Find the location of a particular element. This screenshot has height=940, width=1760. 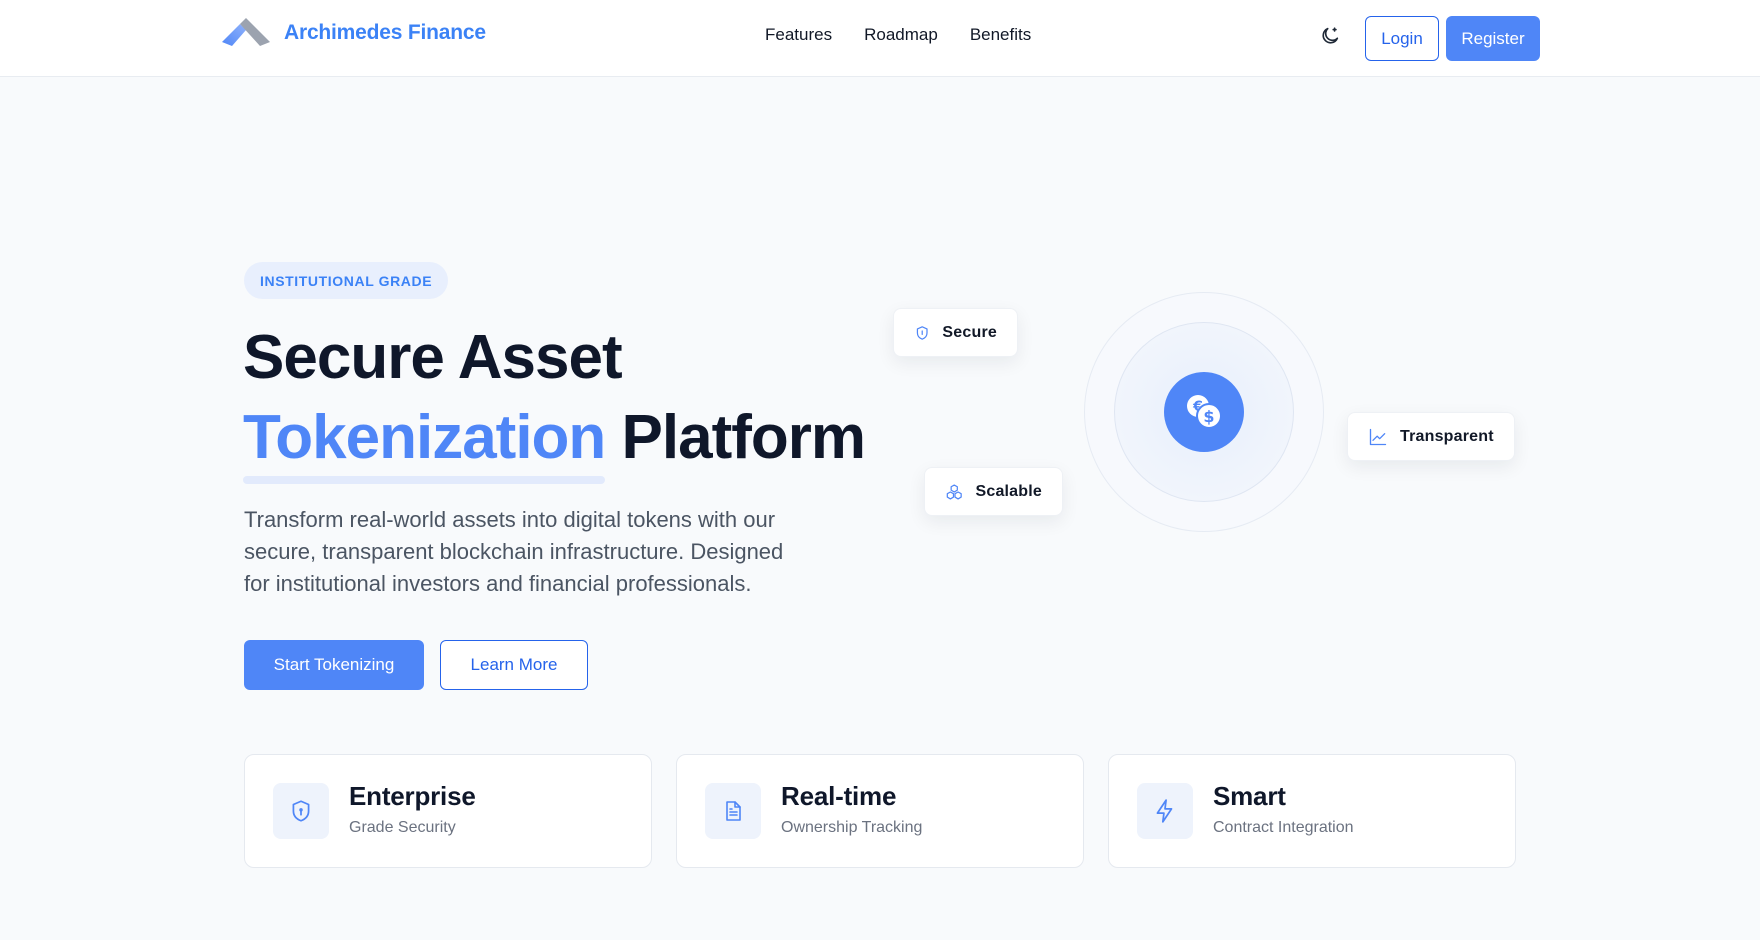

start-tokenizing-button: Start Tokenizing is located at coordinates (334, 665).